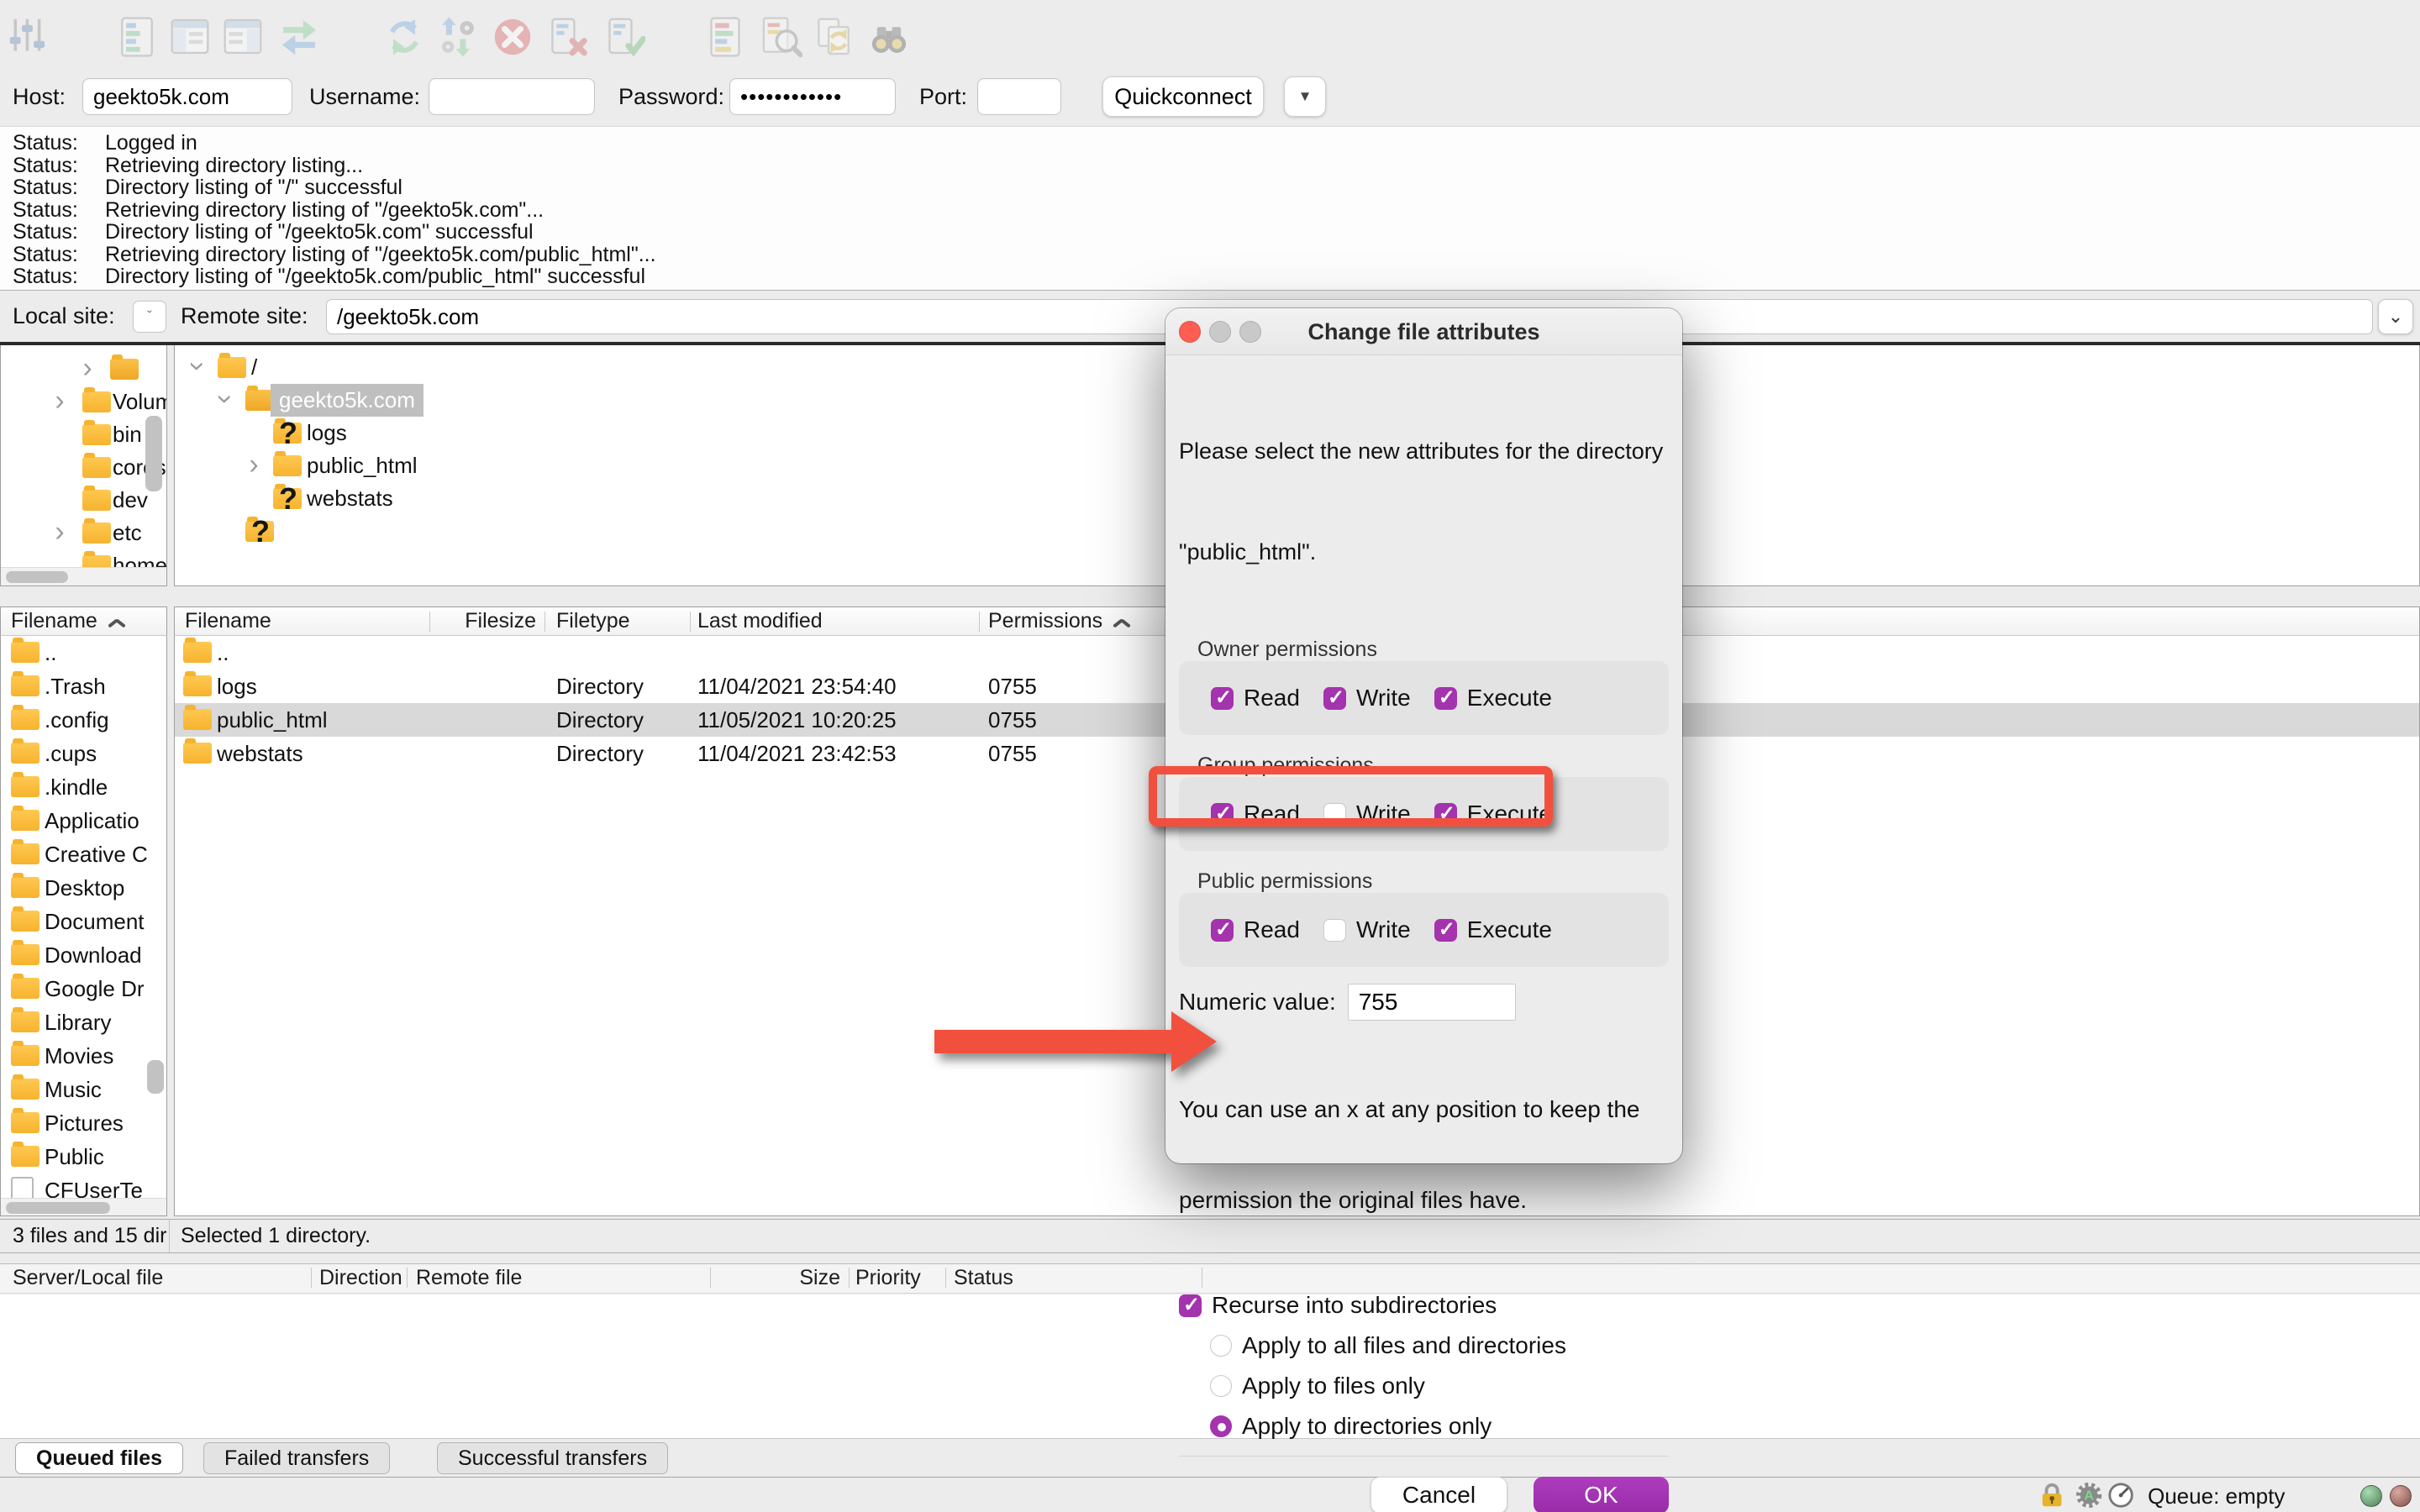  I want to click on local-tree-vscrollbar, so click(153, 453).